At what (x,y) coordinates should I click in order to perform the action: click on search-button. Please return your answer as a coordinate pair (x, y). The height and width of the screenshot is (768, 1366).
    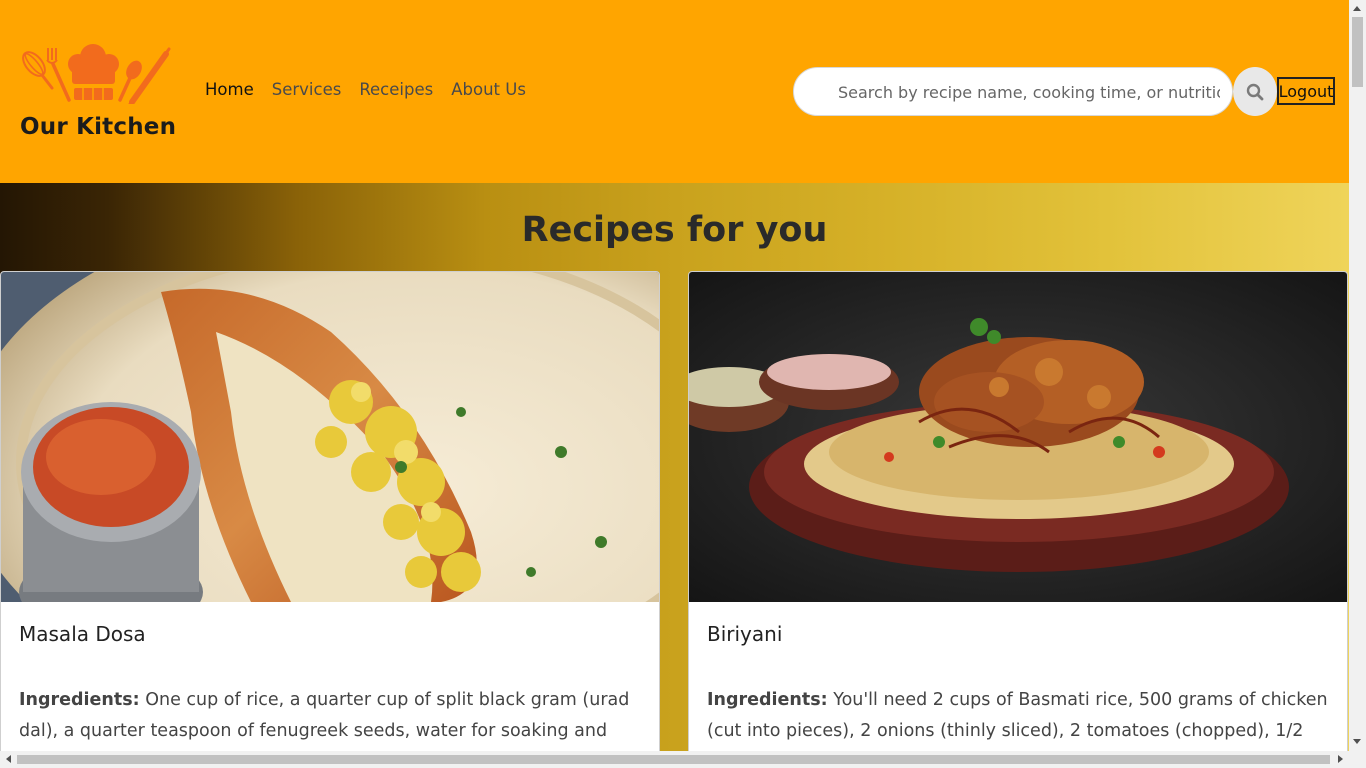
    Looking at the image, I should click on (1255, 91).